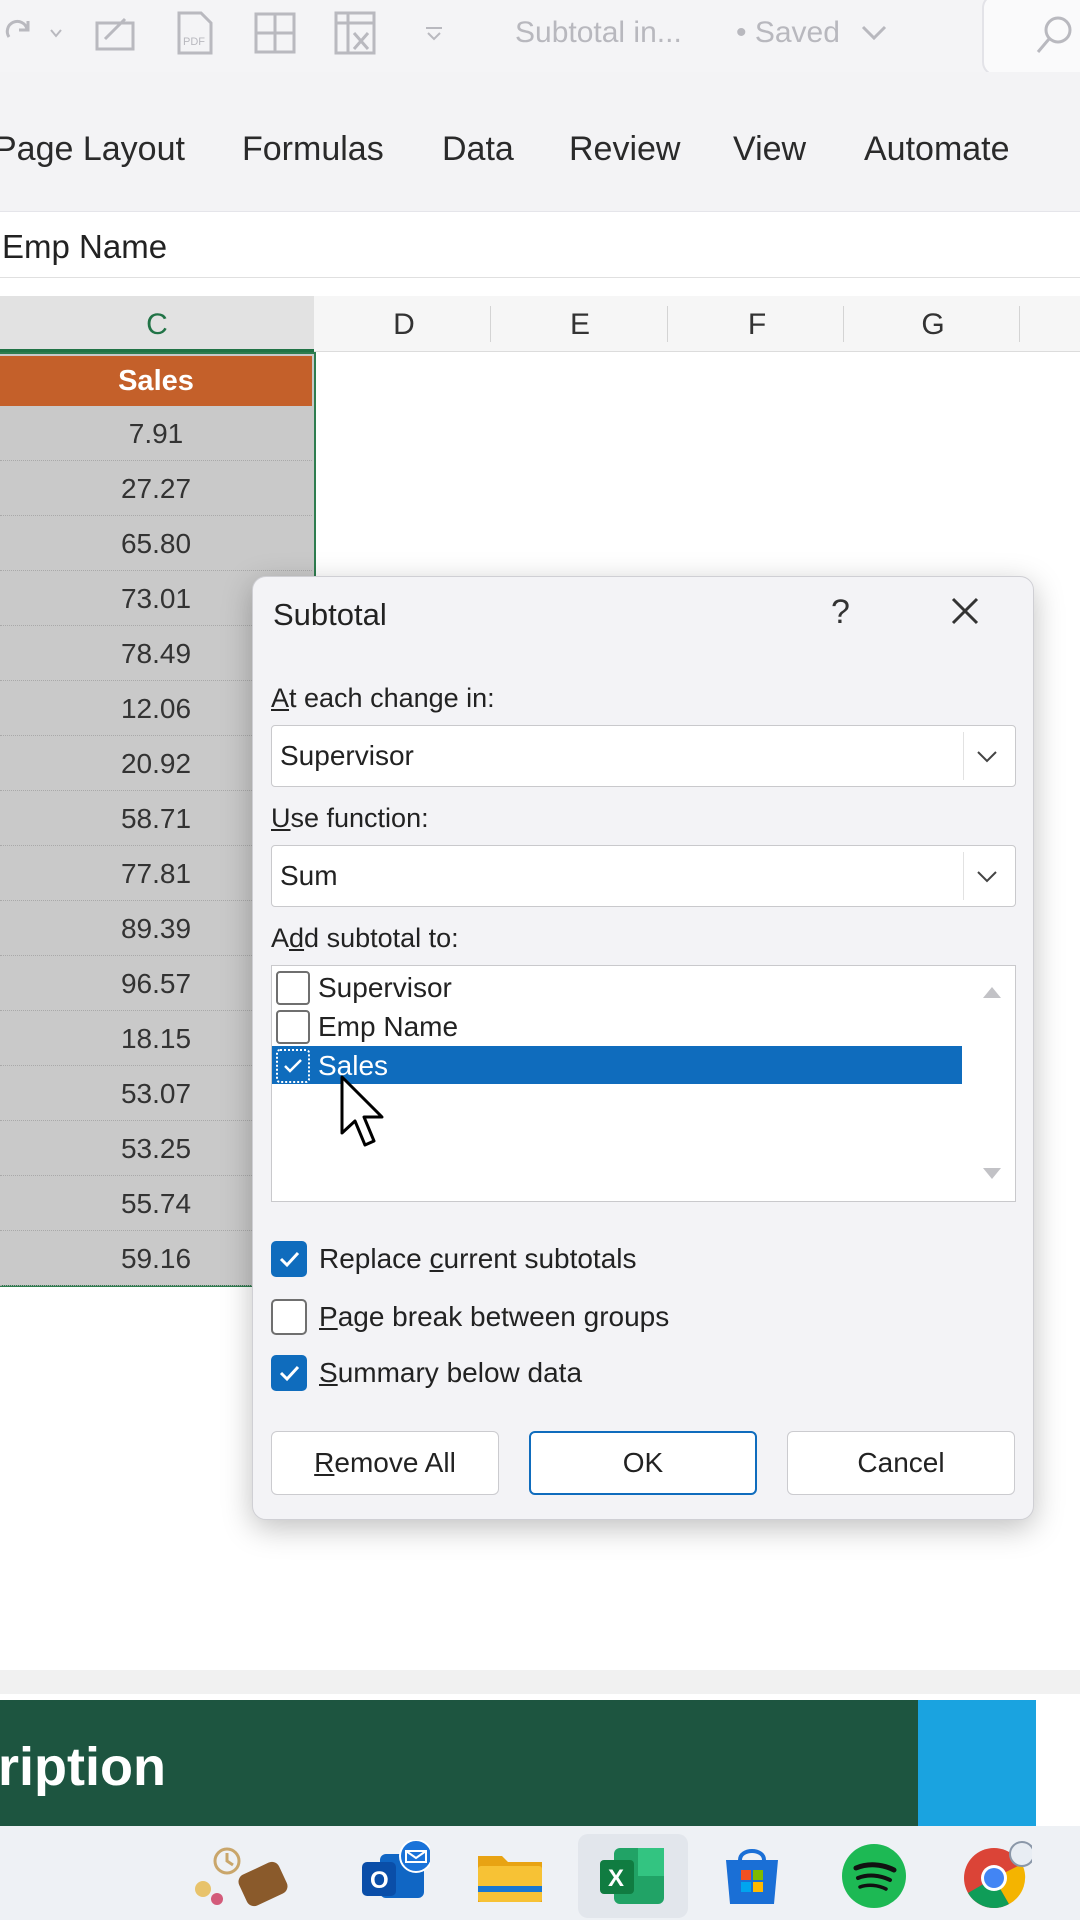 The width and height of the screenshot is (1080, 1920). What do you see at coordinates (156, 381) in the screenshot?
I see `sales-header-cell: Sales` at bounding box center [156, 381].